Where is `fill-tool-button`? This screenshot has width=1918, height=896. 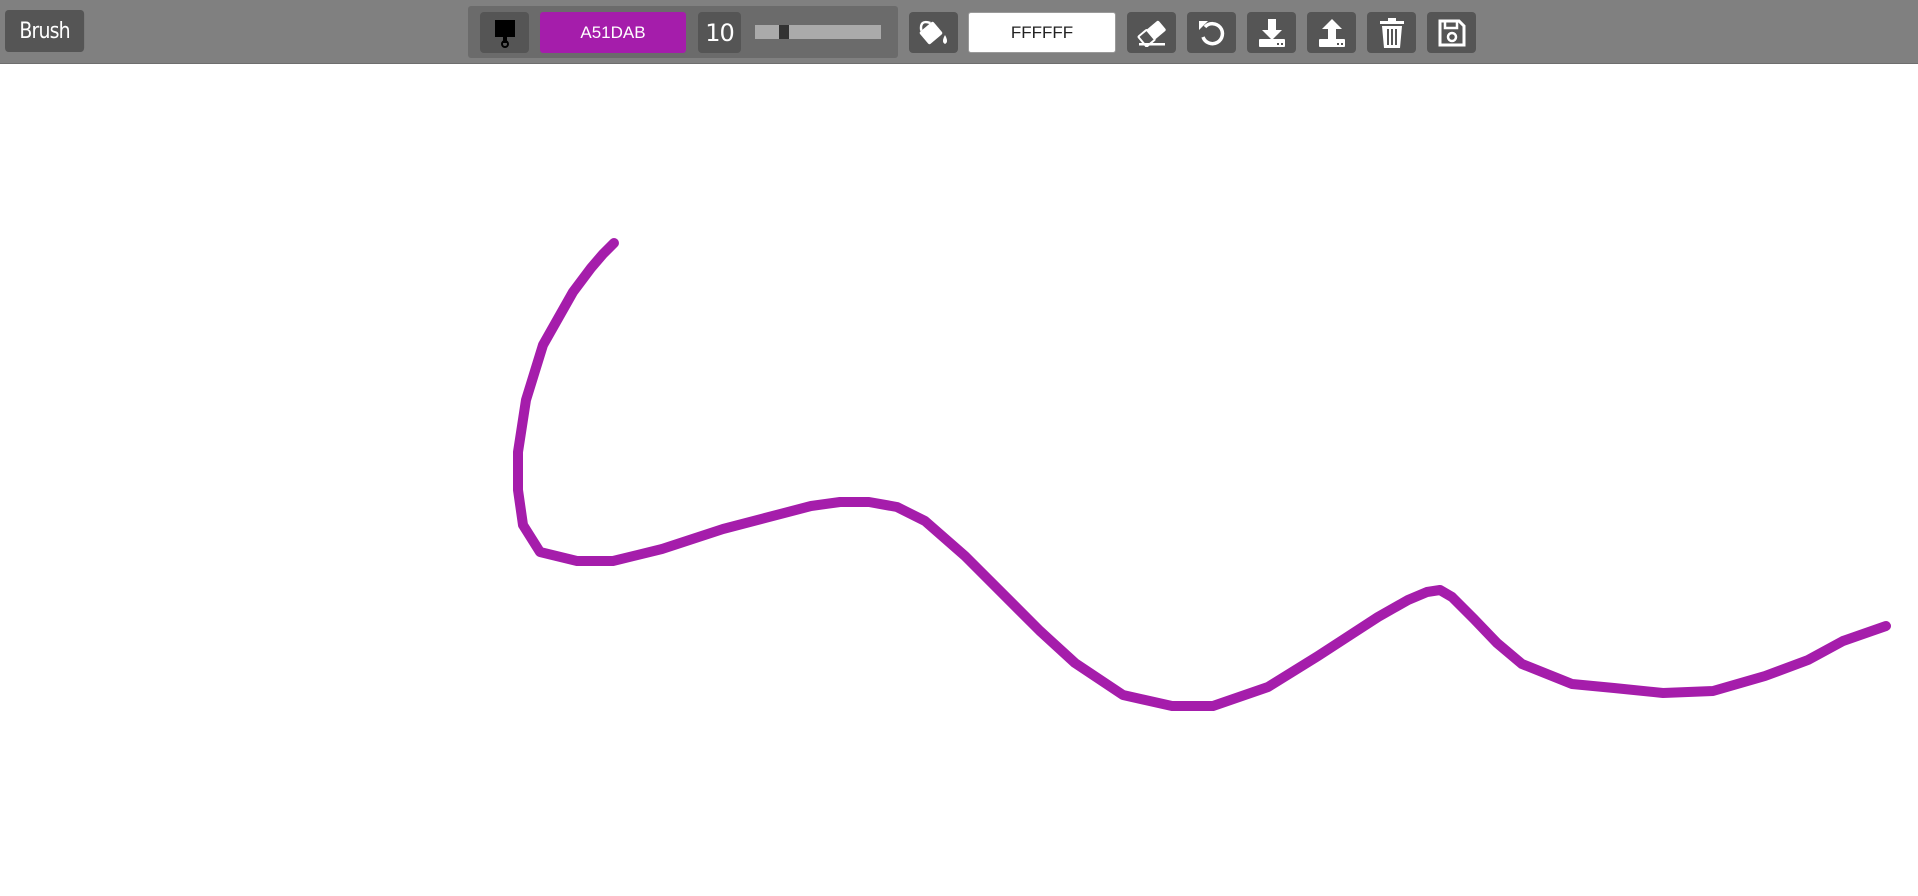
fill-tool-button is located at coordinates (933, 32).